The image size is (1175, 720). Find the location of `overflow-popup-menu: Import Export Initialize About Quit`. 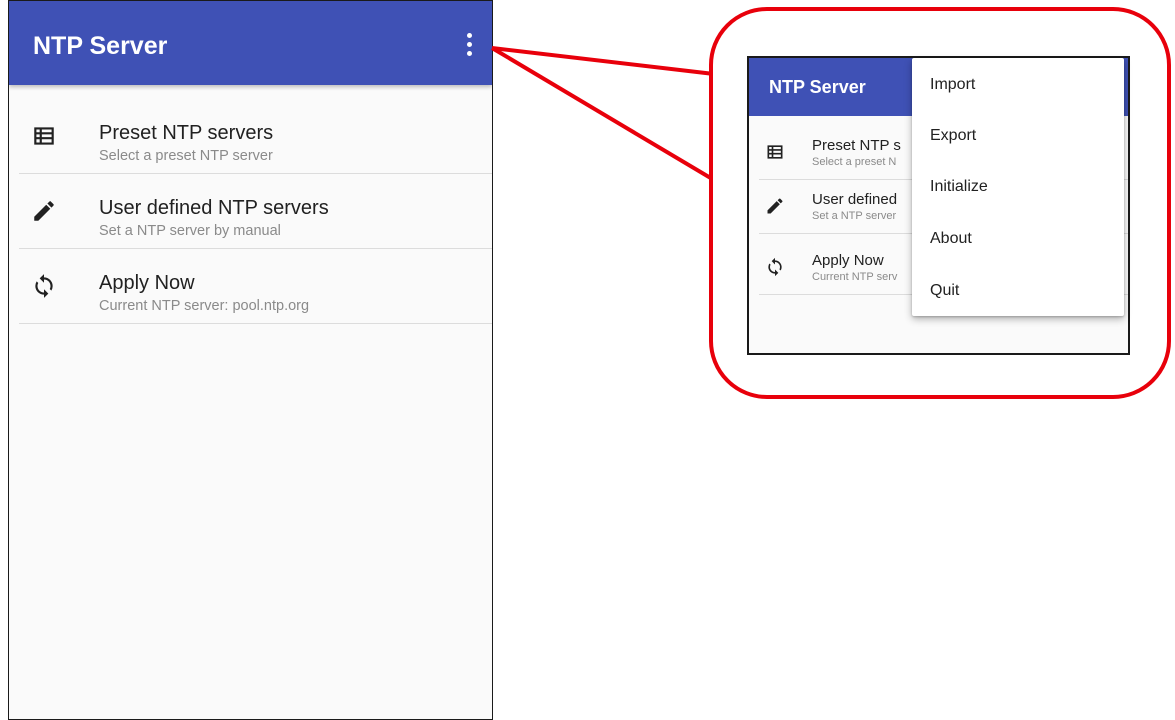

overflow-popup-menu: Import Export Initialize About Quit is located at coordinates (1018, 187).